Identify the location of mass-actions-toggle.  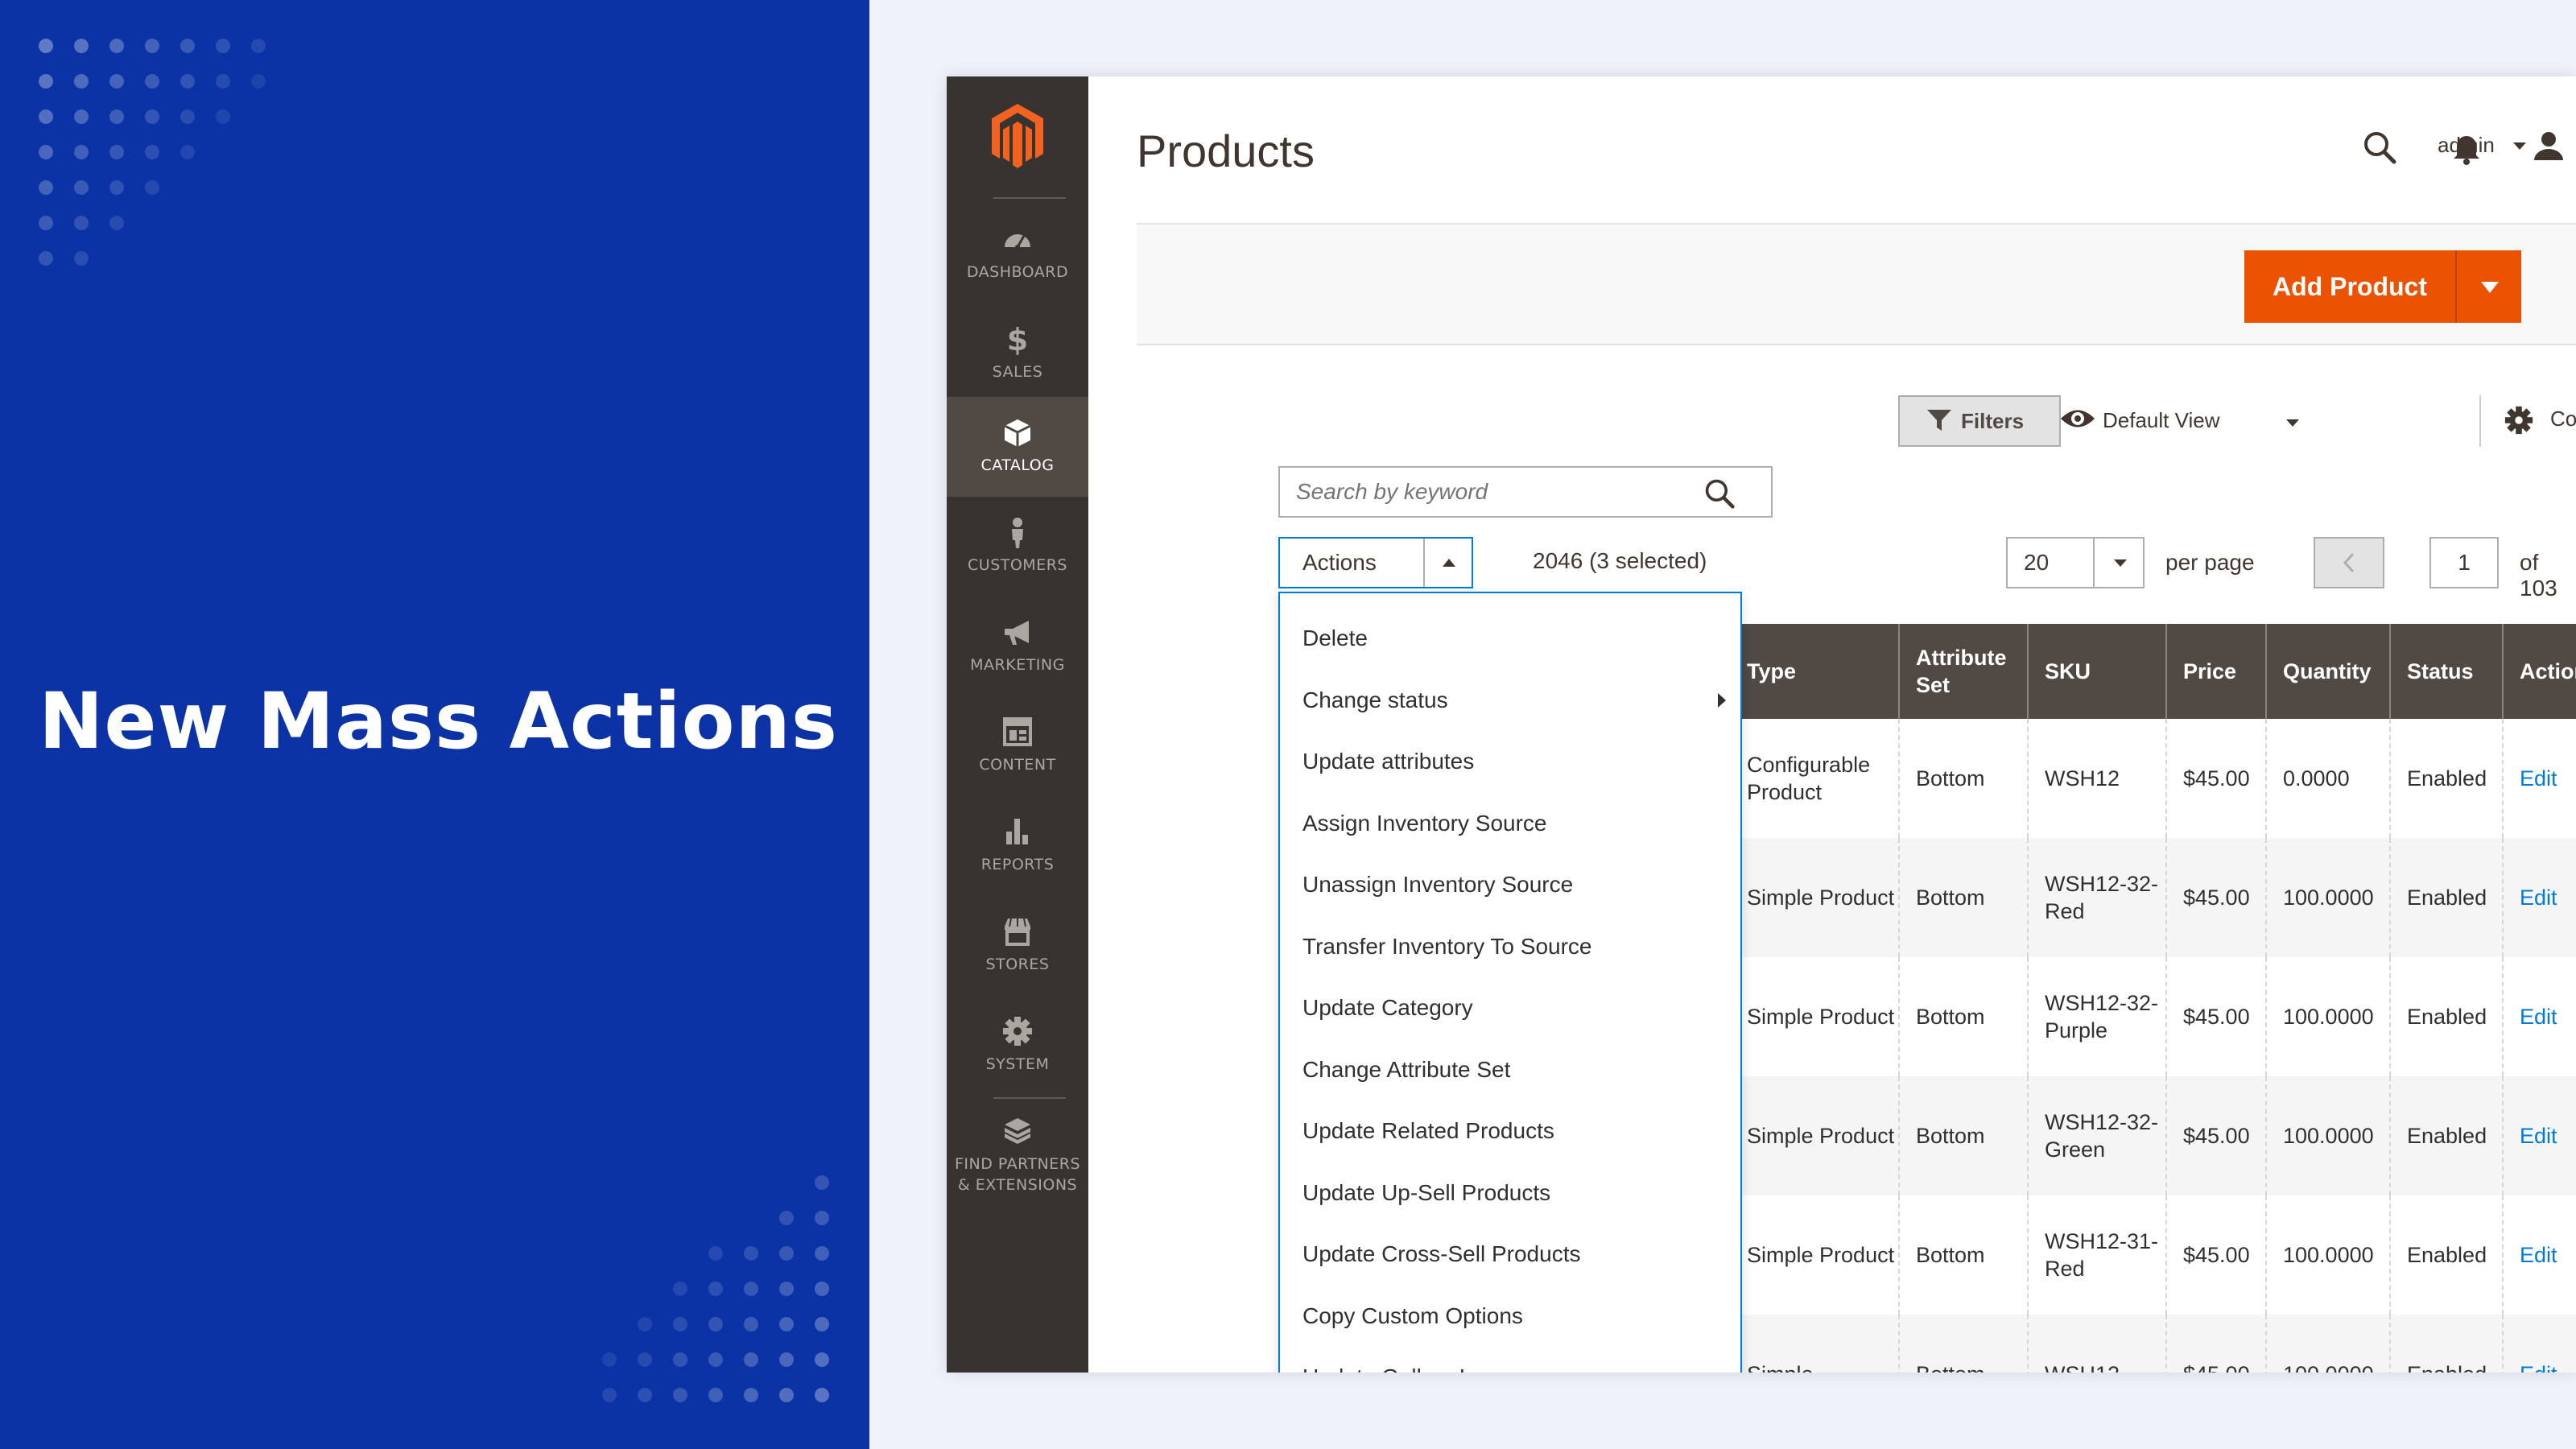
(1447, 563).